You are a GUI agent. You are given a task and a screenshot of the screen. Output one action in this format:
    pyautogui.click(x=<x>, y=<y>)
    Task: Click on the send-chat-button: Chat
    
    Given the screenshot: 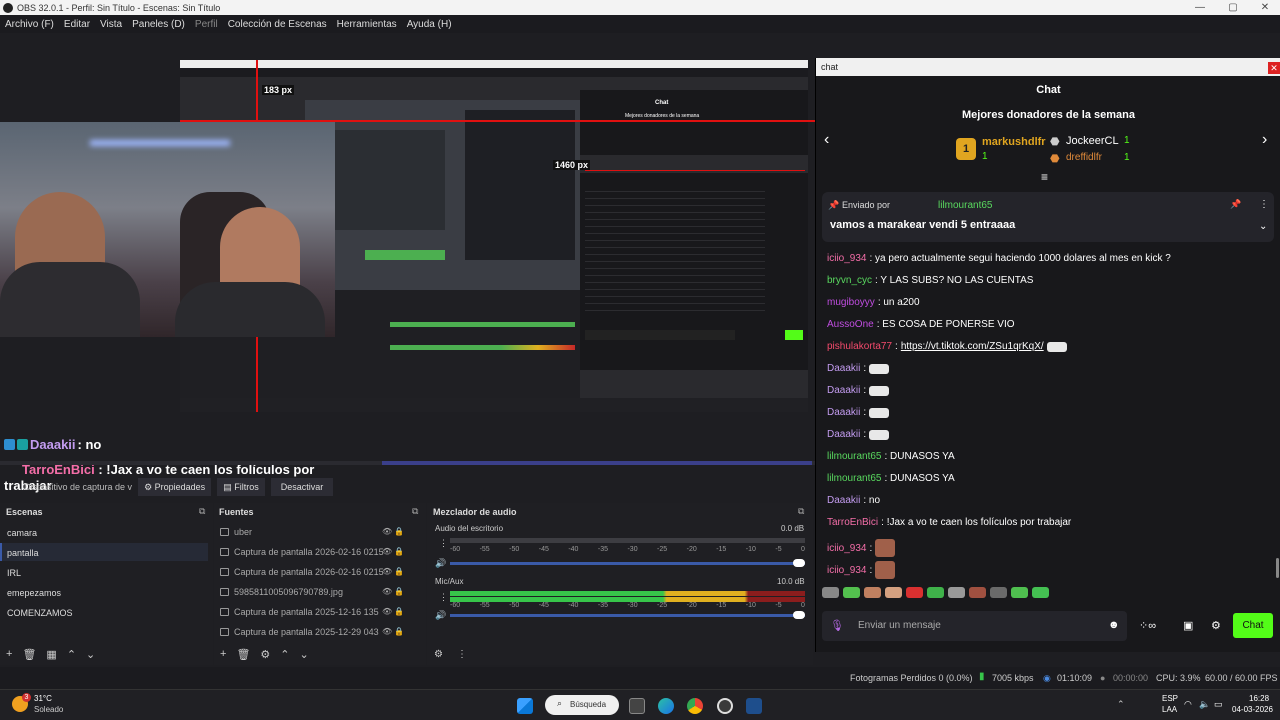 What is the action you would take?
    pyautogui.click(x=1253, y=625)
    